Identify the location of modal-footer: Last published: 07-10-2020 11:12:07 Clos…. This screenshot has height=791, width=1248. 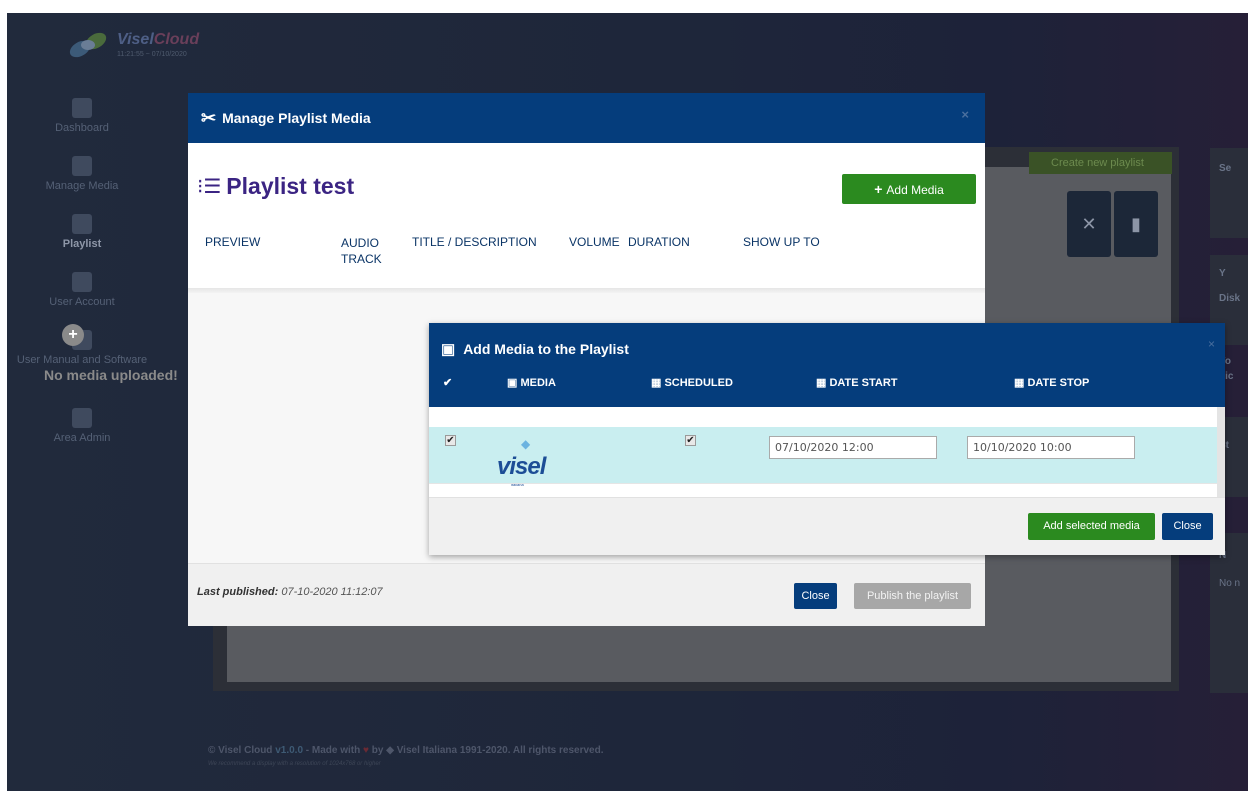
(586, 594).